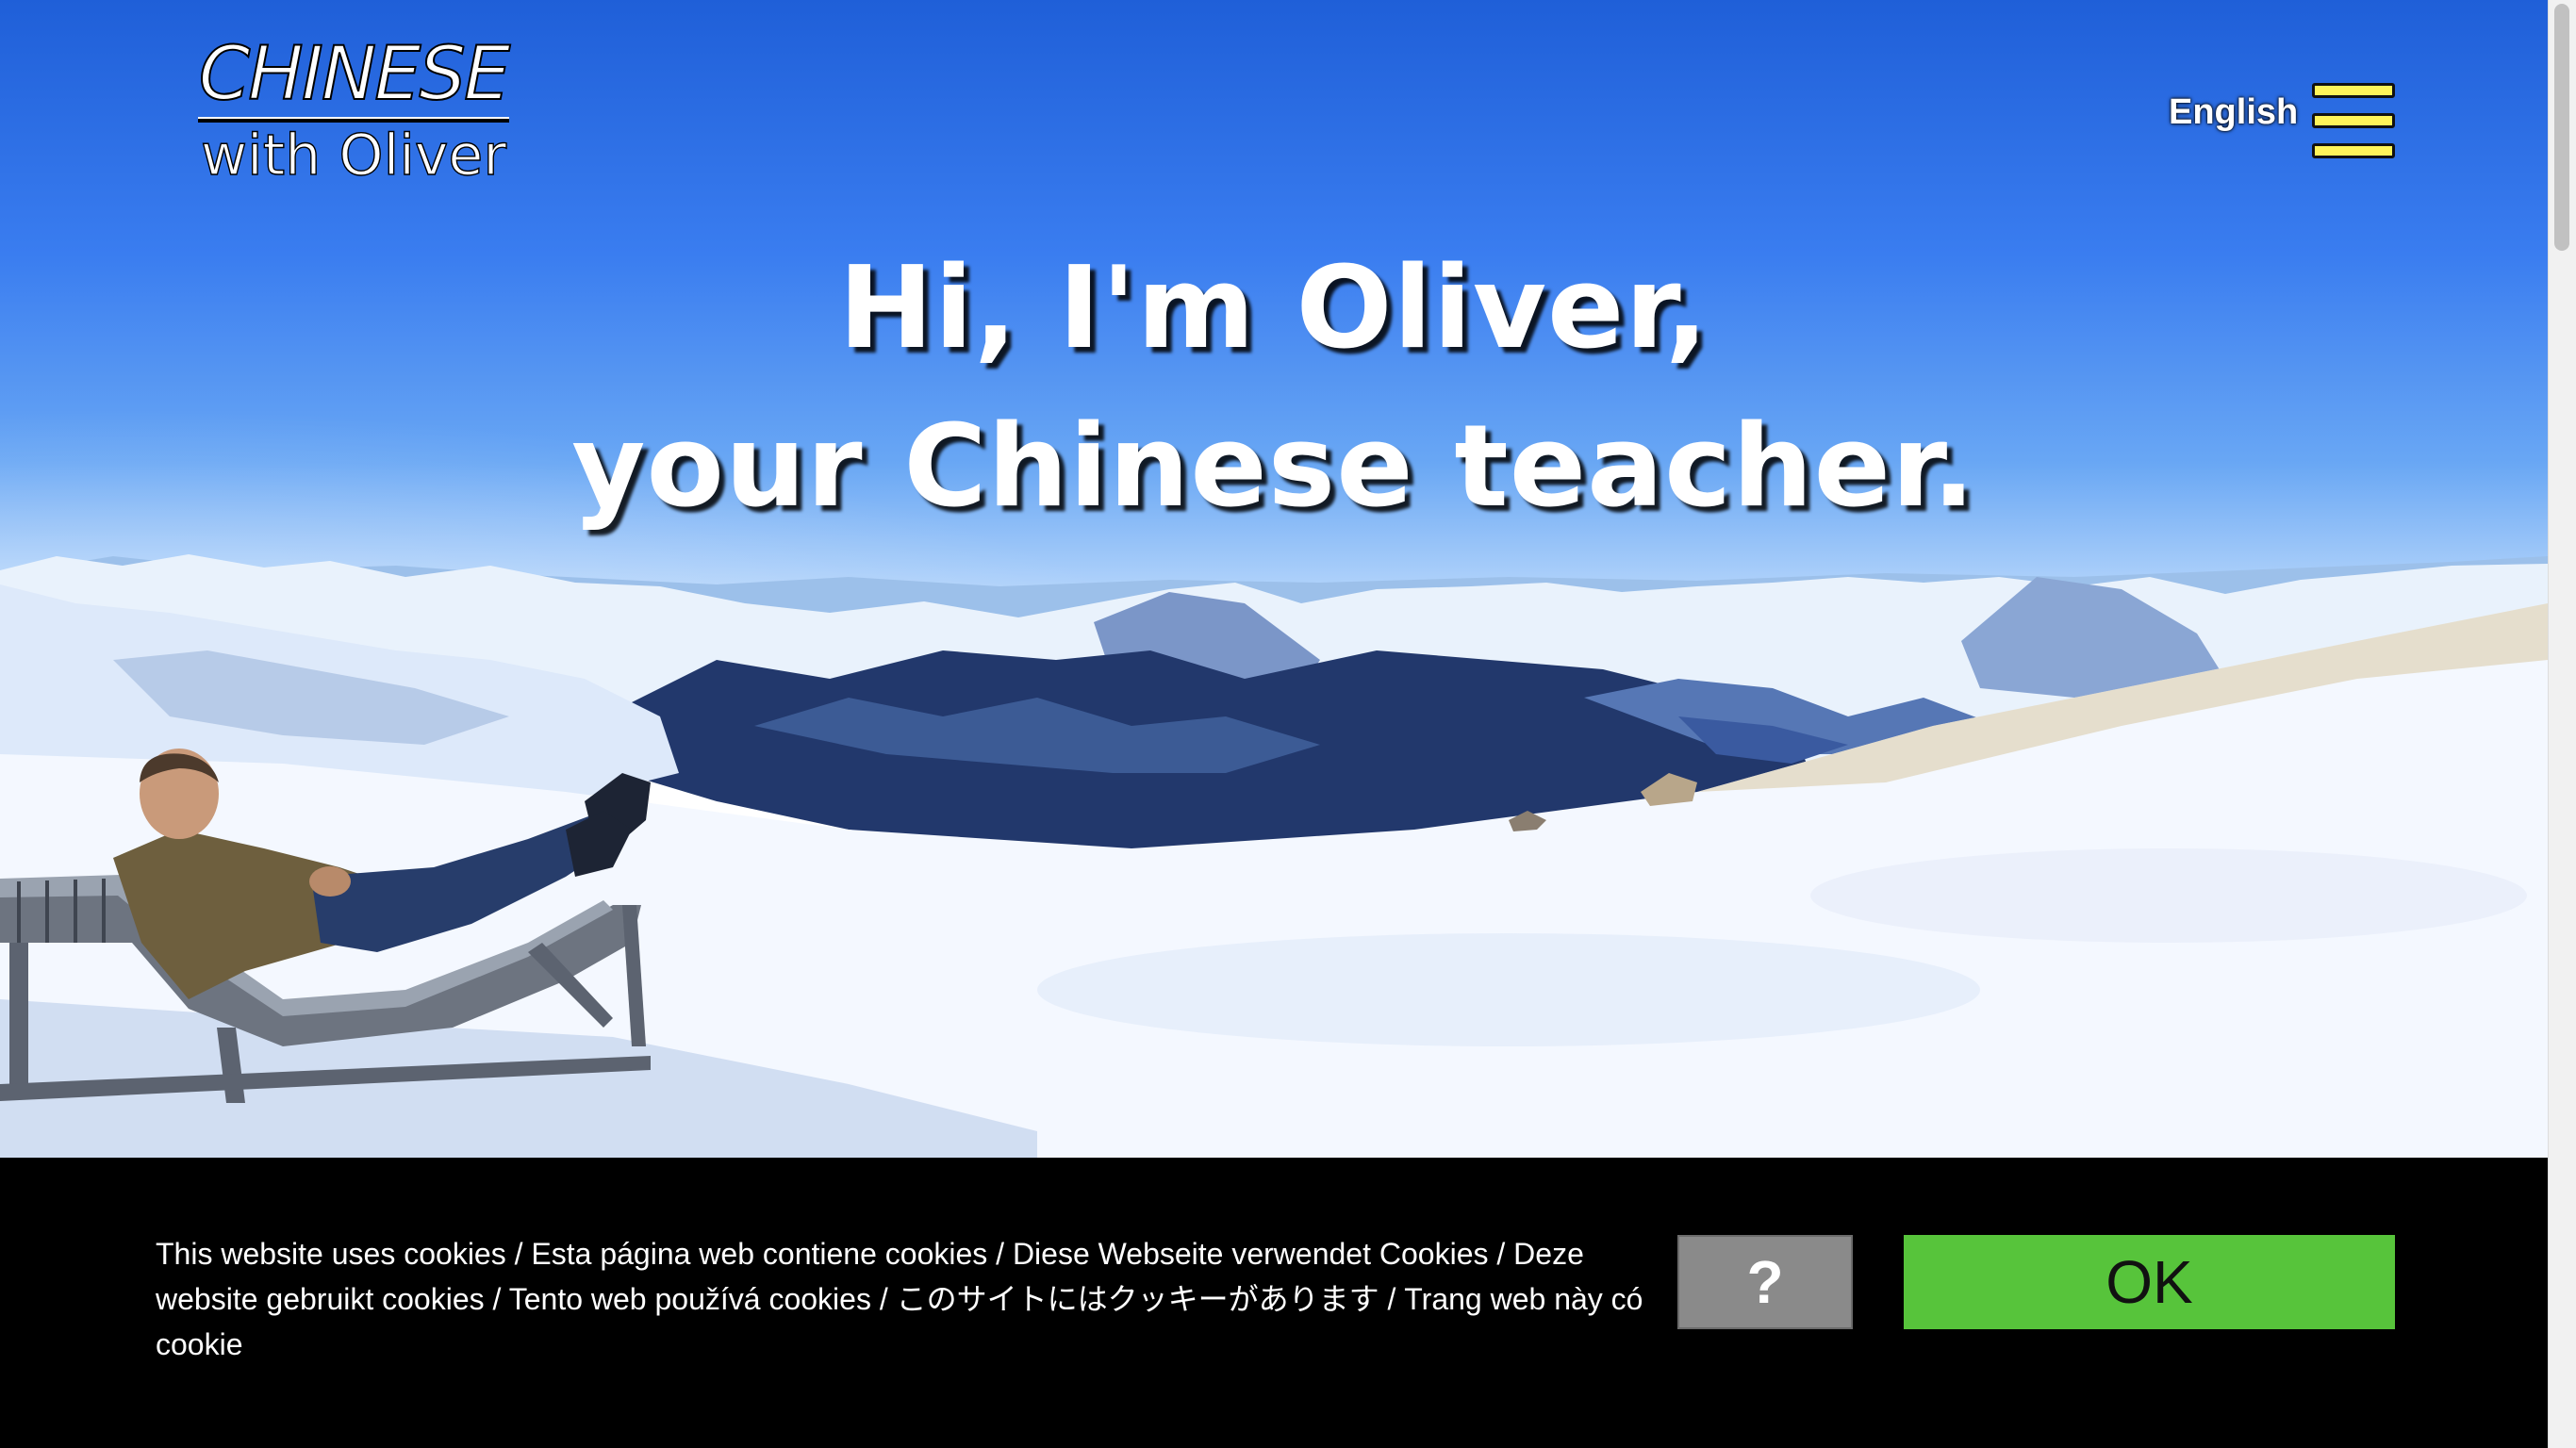 The width and height of the screenshot is (2576, 1448). What do you see at coordinates (353, 156) in the screenshot?
I see `logo-subtitle: with Oliver` at bounding box center [353, 156].